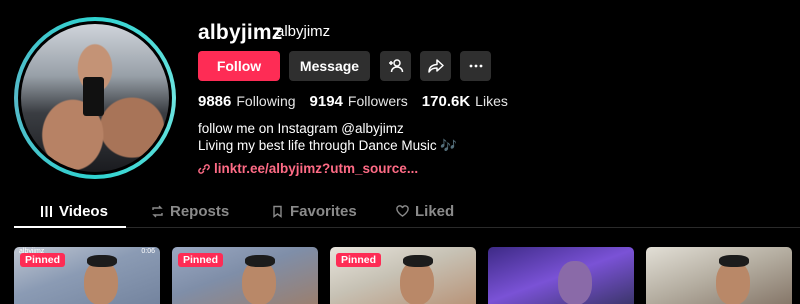 The height and width of the screenshot is (304, 800). Describe the element at coordinates (323, 211) in the screenshot. I see `tab-favorites-label: Favorites` at that location.